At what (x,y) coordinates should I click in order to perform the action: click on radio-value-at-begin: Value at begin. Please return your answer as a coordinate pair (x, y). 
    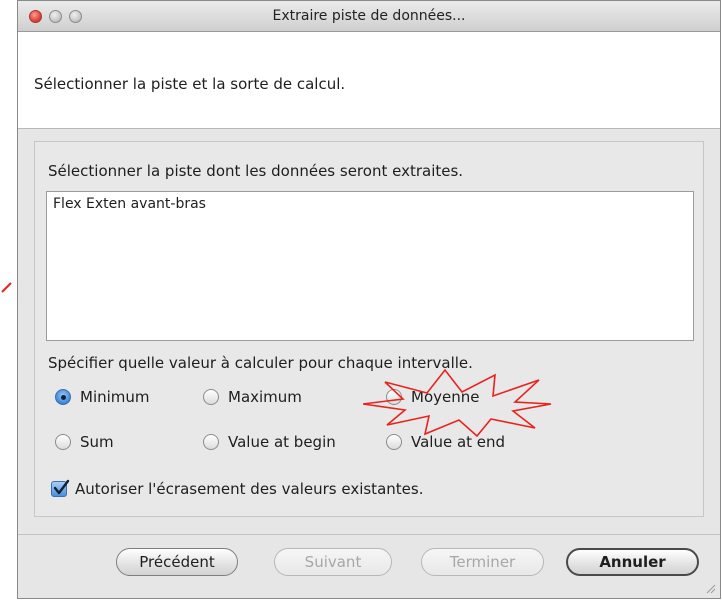
    Looking at the image, I should click on (269, 442).